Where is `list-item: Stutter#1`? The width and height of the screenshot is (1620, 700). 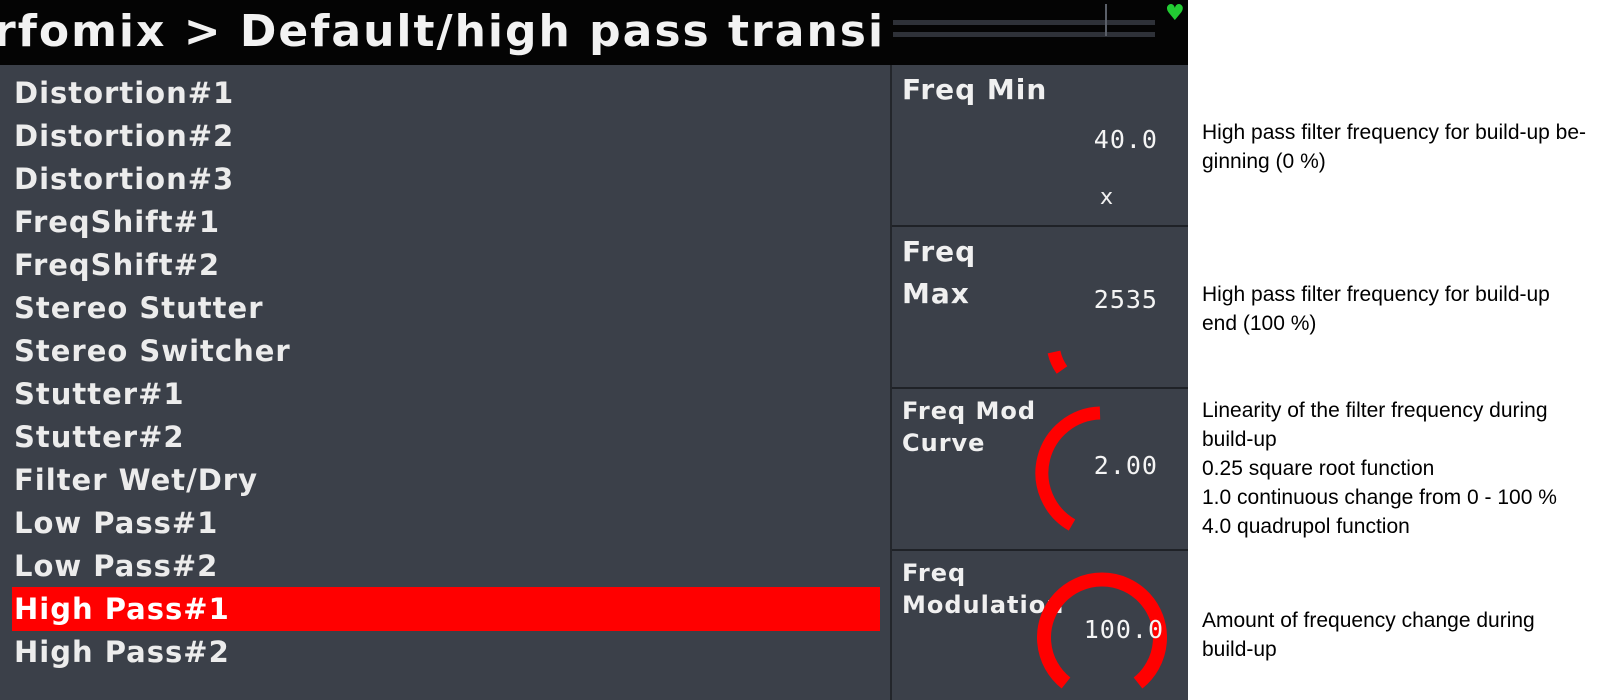 list-item: Stutter#1 is located at coordinates (446, 394).